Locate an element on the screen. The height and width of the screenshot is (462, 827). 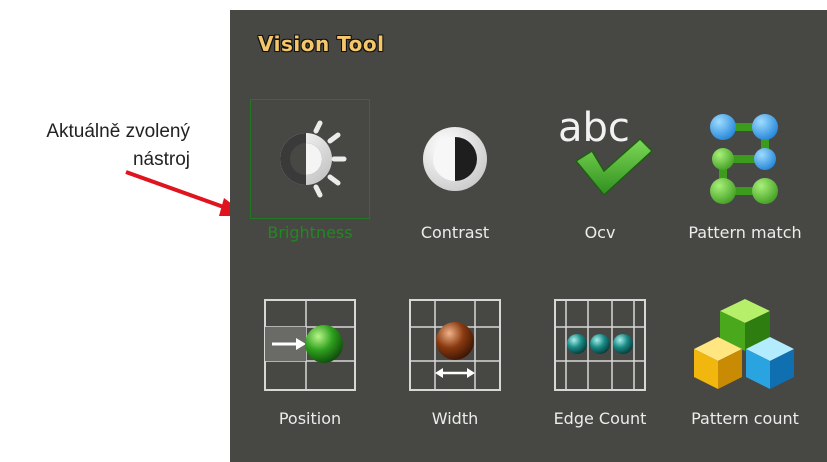
annotation-callout: Aktuálně zvolený nástroj is located at coordinates (95, 146).